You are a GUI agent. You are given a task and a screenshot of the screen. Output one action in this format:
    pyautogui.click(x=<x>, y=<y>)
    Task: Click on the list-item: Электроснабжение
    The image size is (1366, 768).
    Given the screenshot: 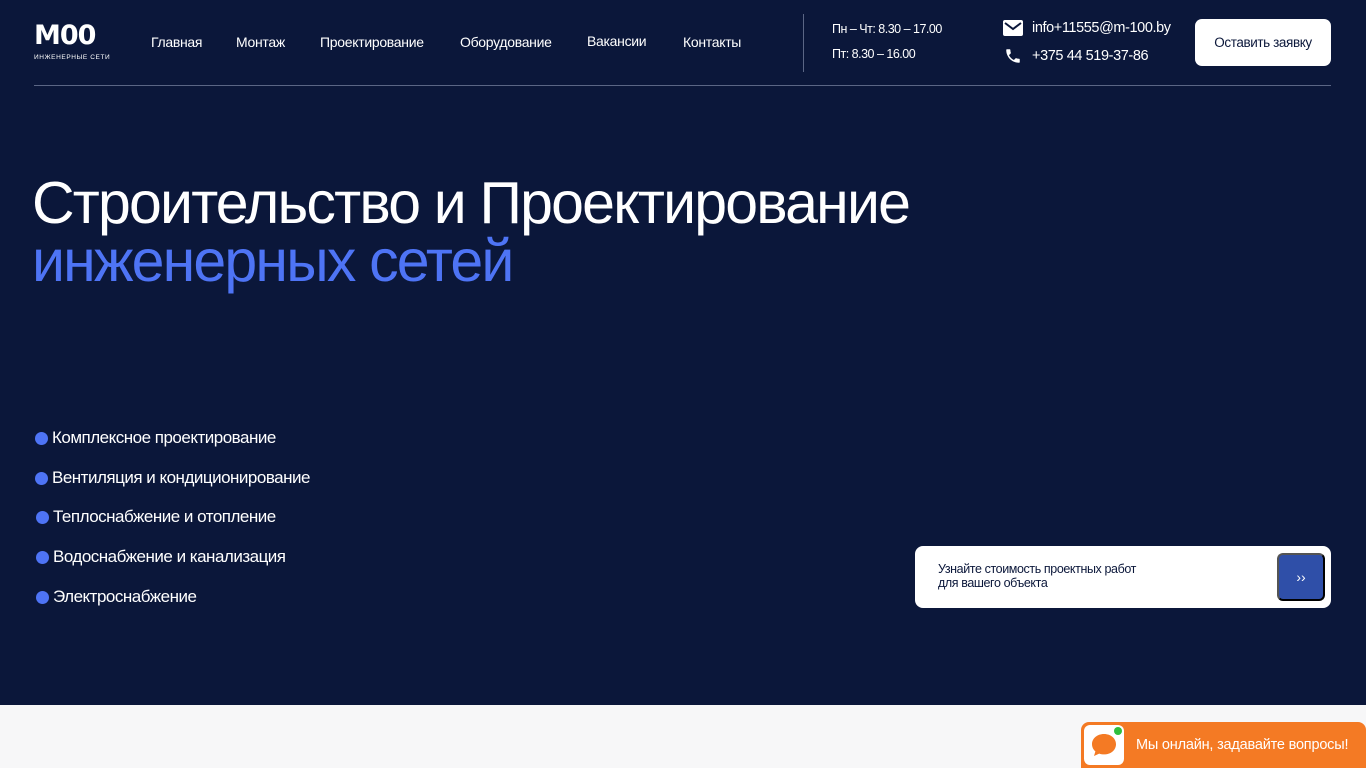 What is the action you would take?
    pyautogui.click(x=116, y=597)
    